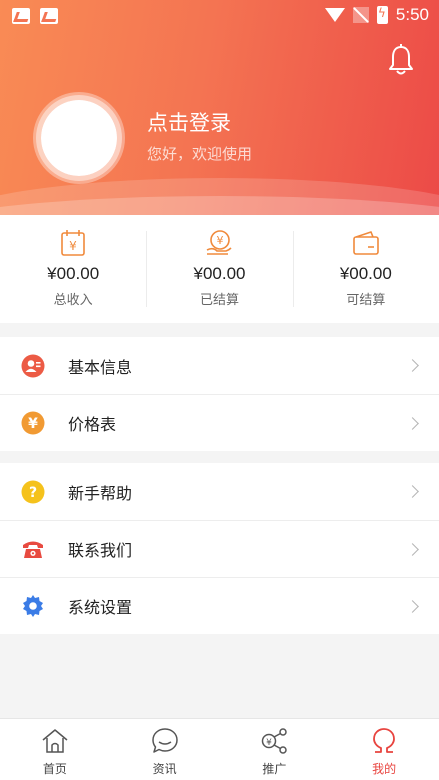 This screenshot has height=780, width=439. I want to click on earnings-stats: ¥ ¥00.00 总收入 ¥ ¥00.00 已结算 ¥00.00 可结算, so click(219, 269).